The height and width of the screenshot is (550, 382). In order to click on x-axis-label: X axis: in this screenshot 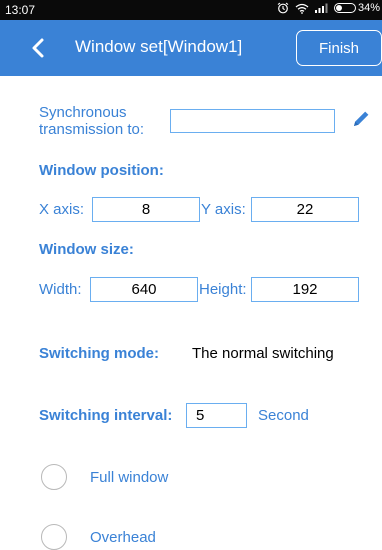, I will do `click(62, 209)`.